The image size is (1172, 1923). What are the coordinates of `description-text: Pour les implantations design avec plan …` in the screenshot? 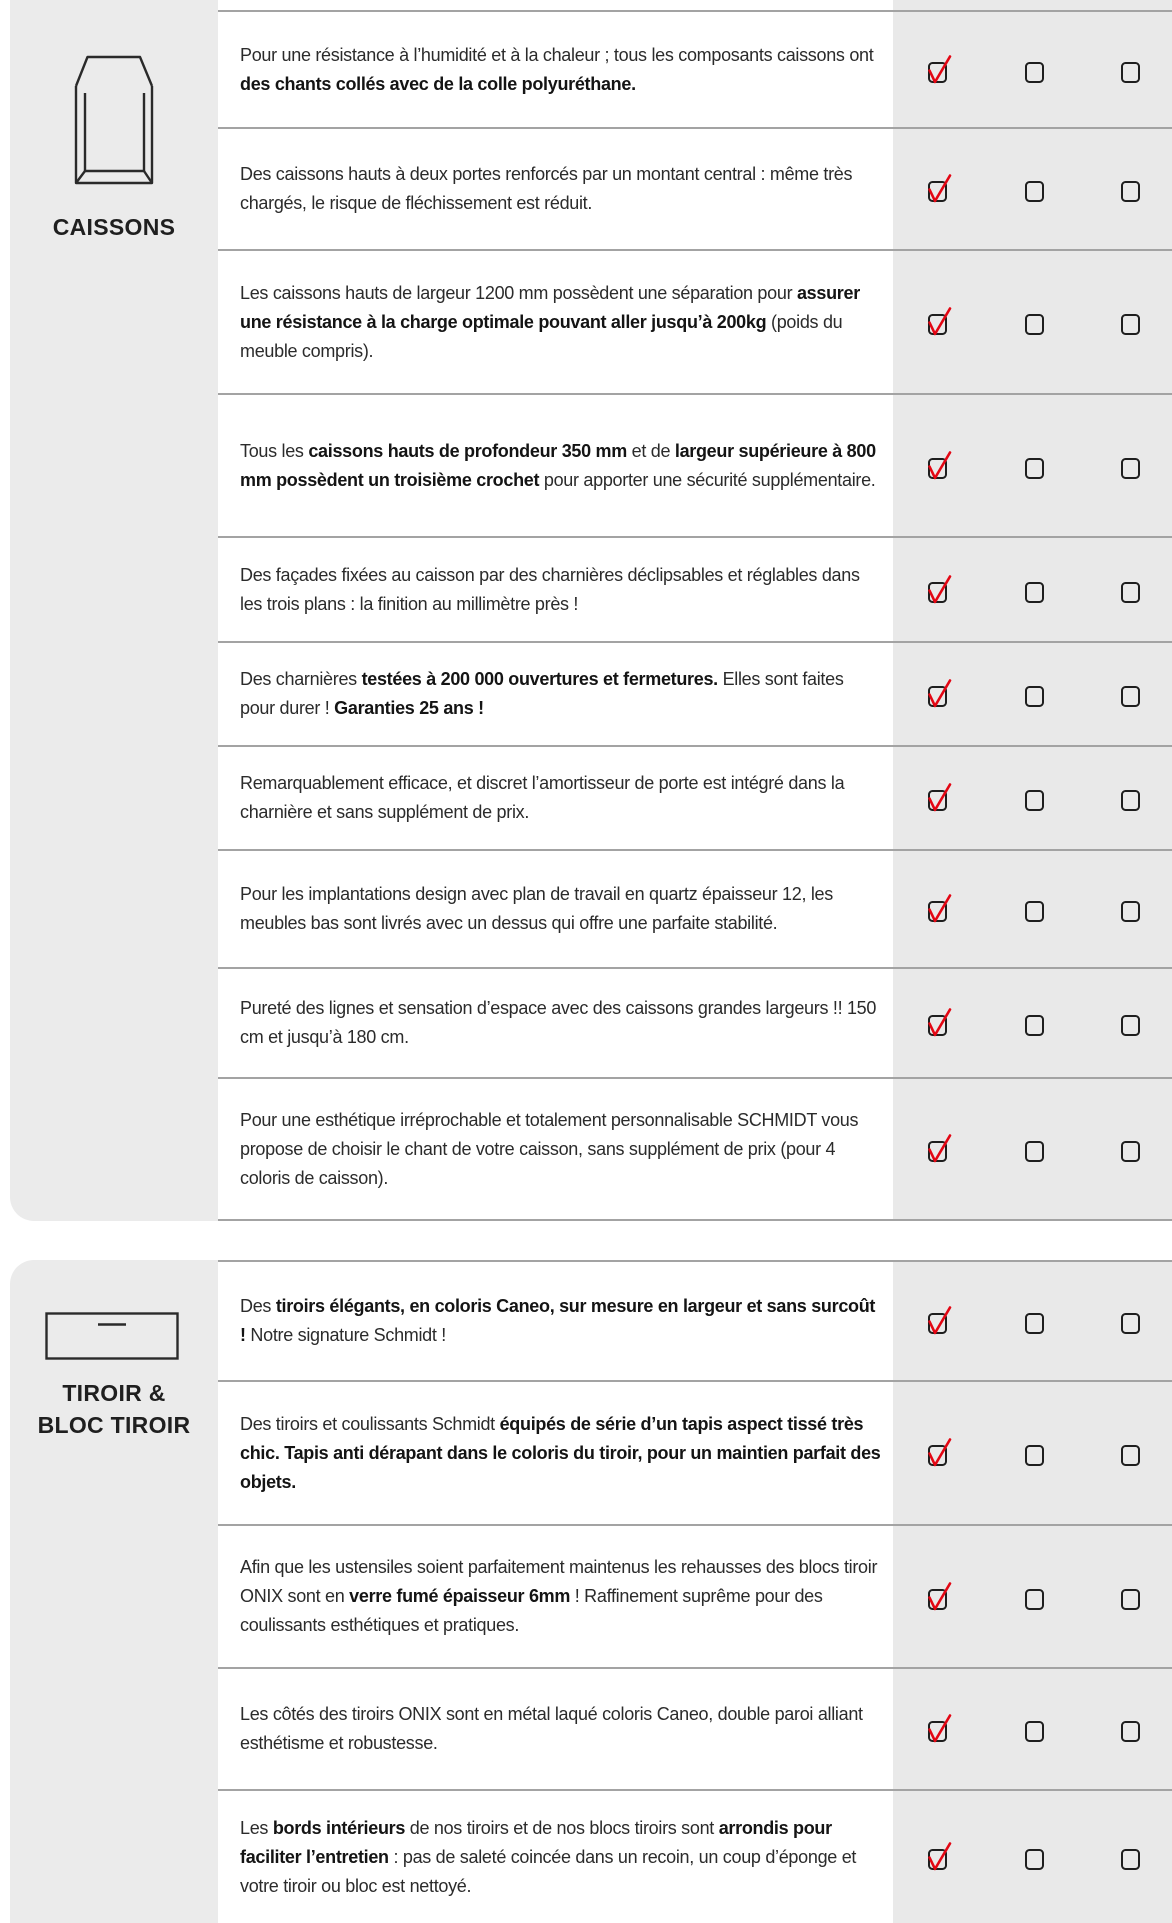 It's located at (536, 908).